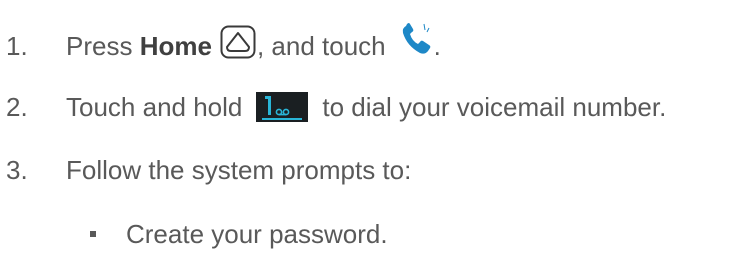 The height and width of the screenshot is (258, 748). I want to click on step-3: 3. Follow the system prompts to:, so click(205, 170).